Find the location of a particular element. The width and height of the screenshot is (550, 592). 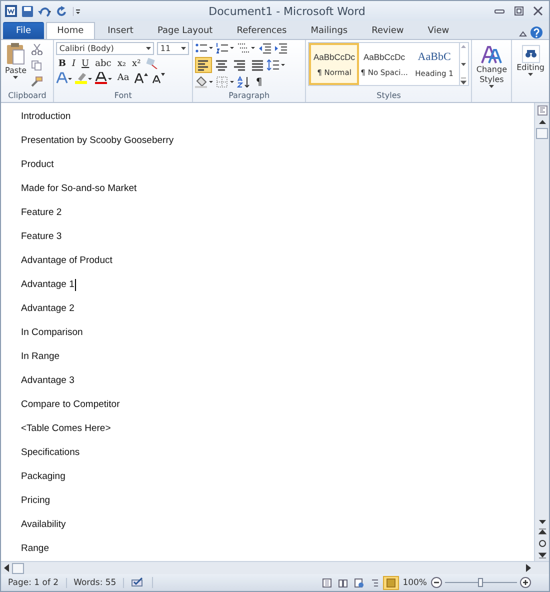

align-button is located at coordinates (203, 65).